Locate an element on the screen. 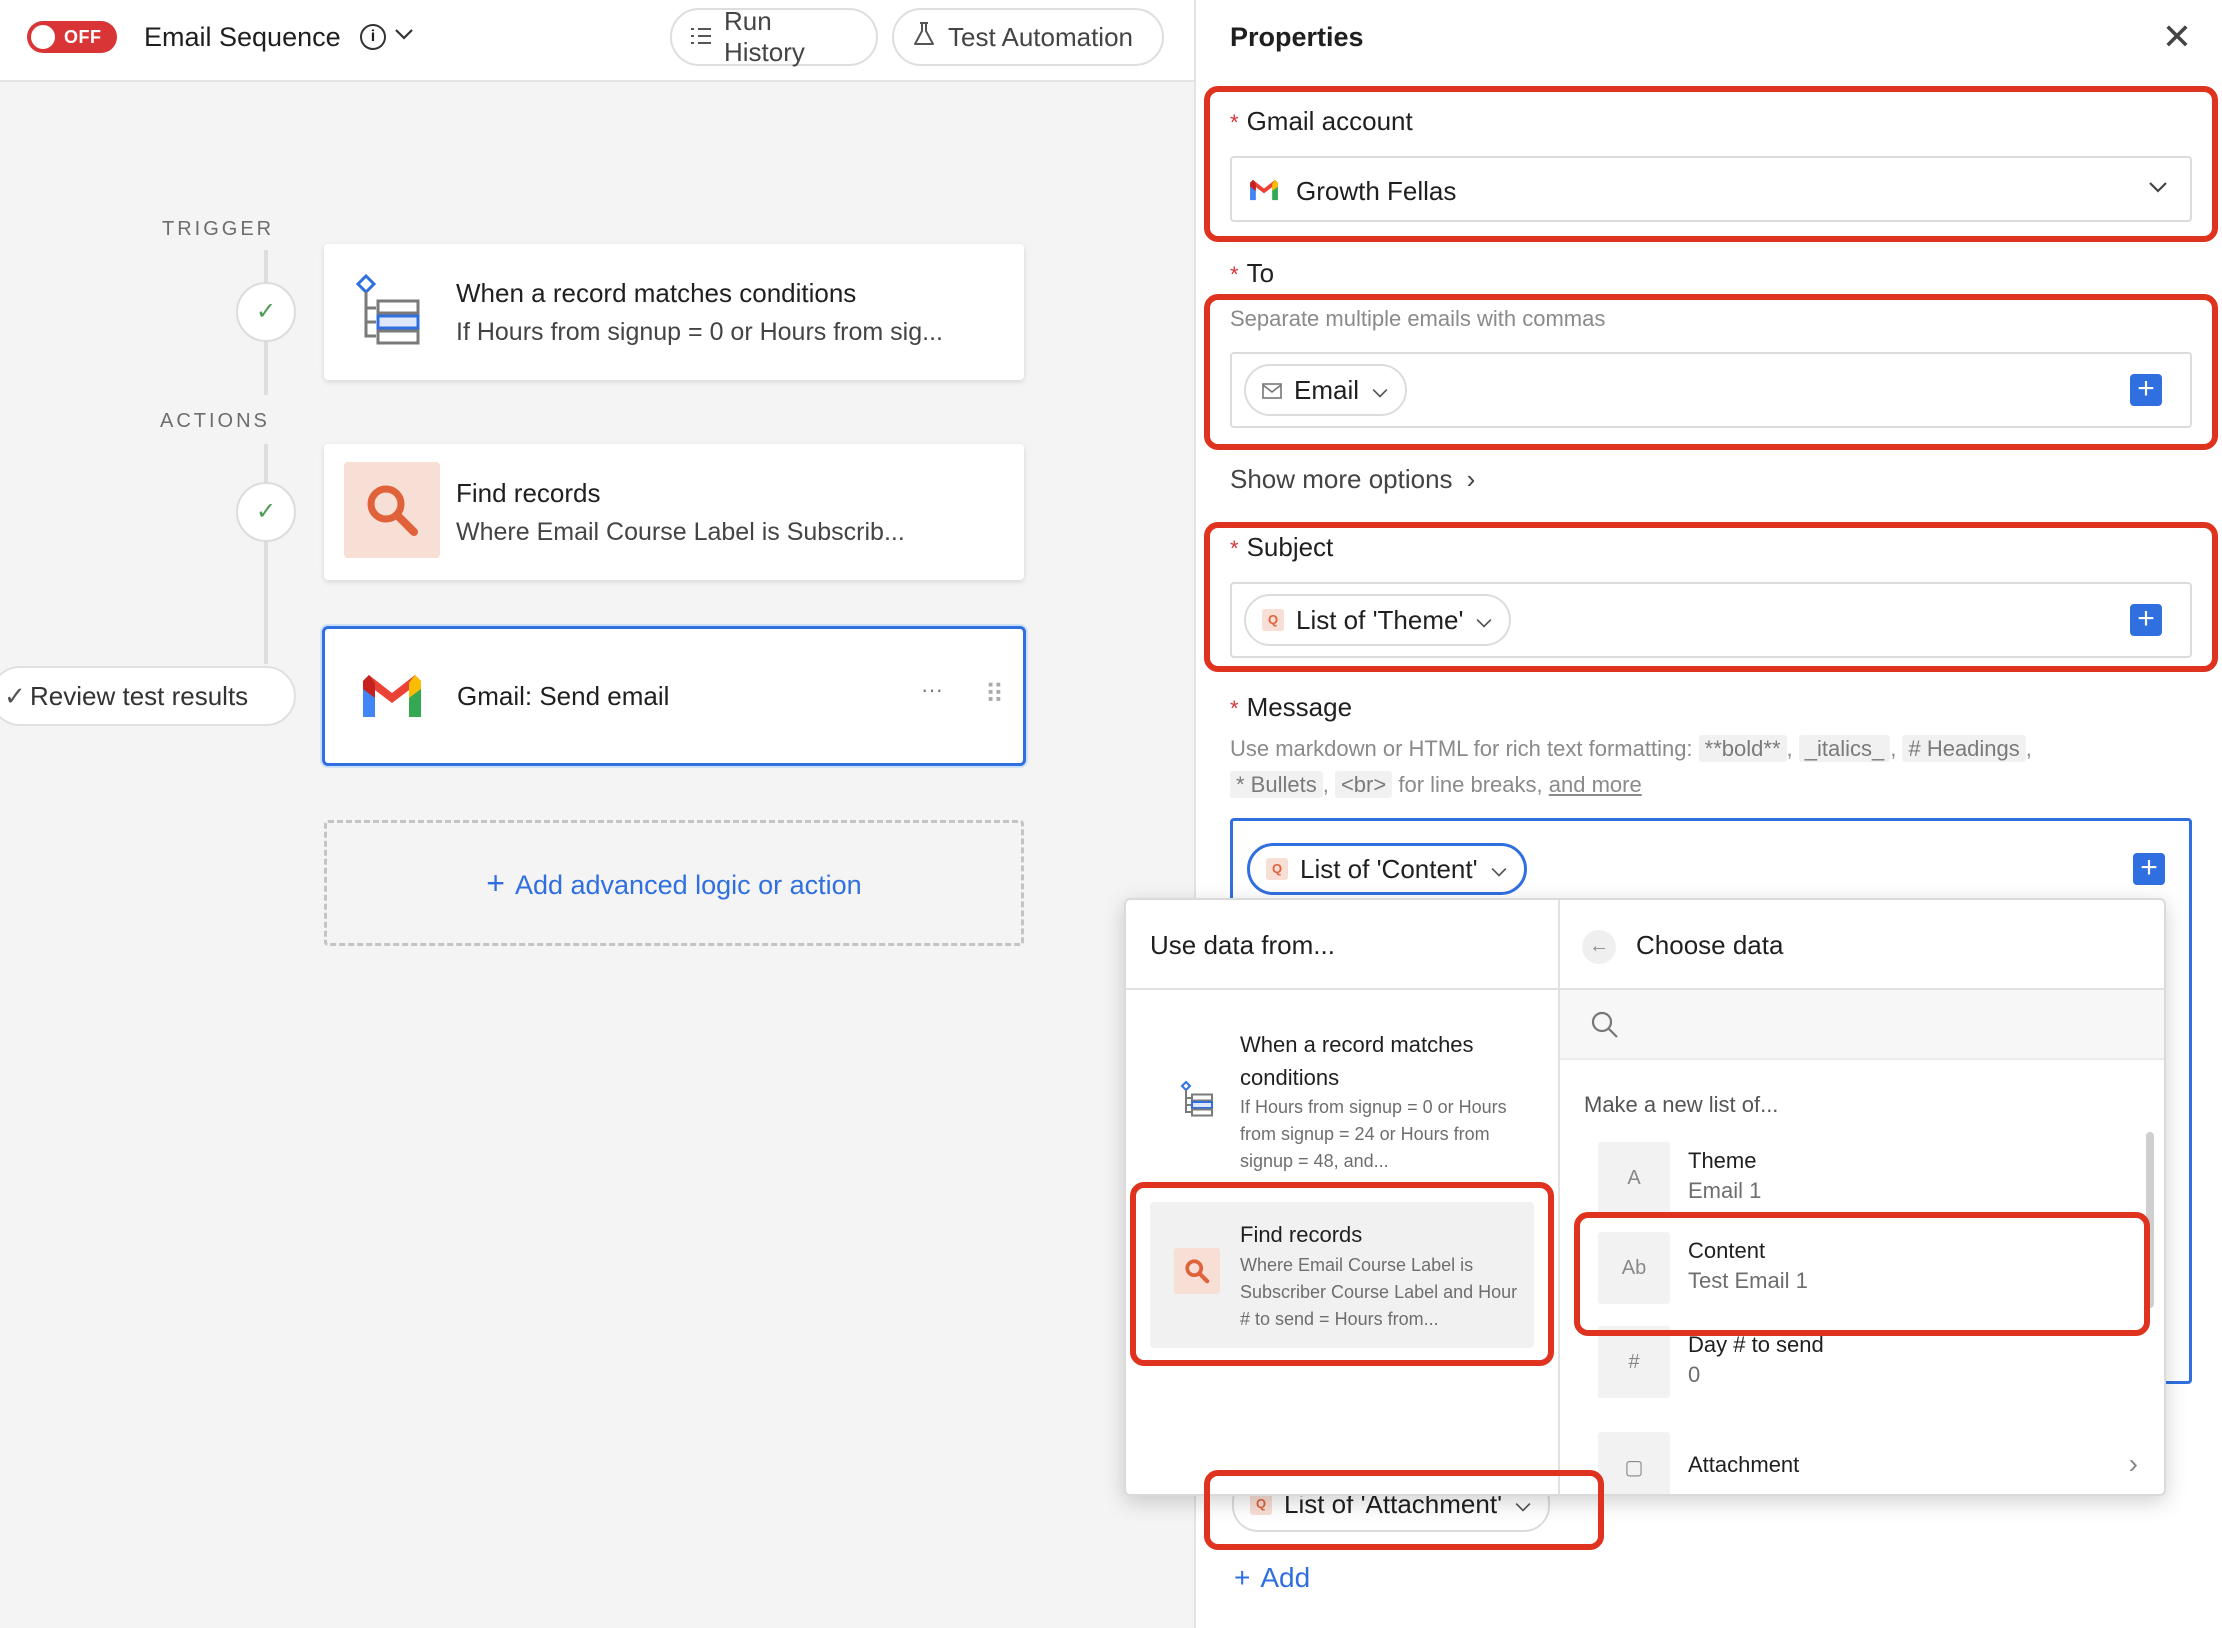  envelope-icon is located at coordinates (1272, 390).